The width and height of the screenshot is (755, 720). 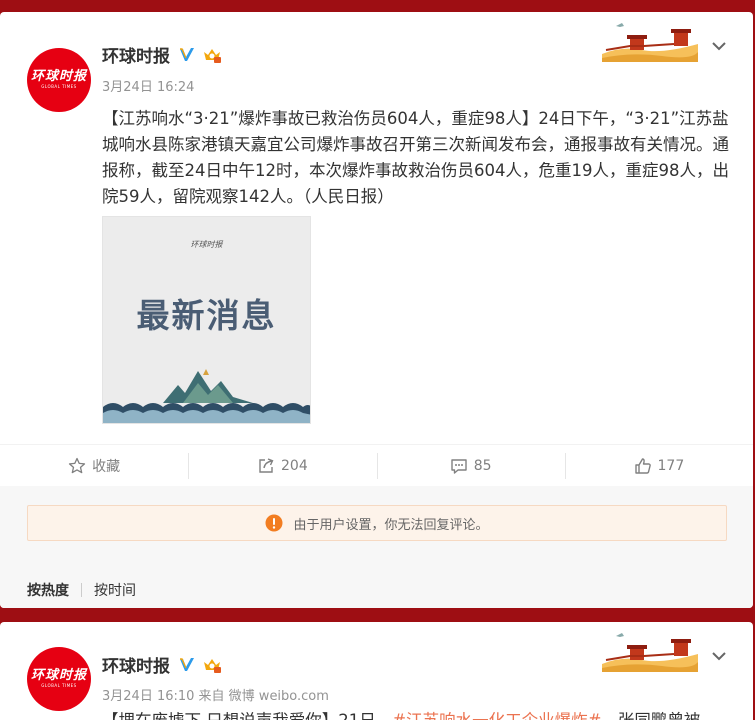 What do you see at coordinates (215, 694) in the screenshot?
I see `post-time-source: 3月24日 16:10 来自 微博 weibo.com` at bounding box center [215, 694].